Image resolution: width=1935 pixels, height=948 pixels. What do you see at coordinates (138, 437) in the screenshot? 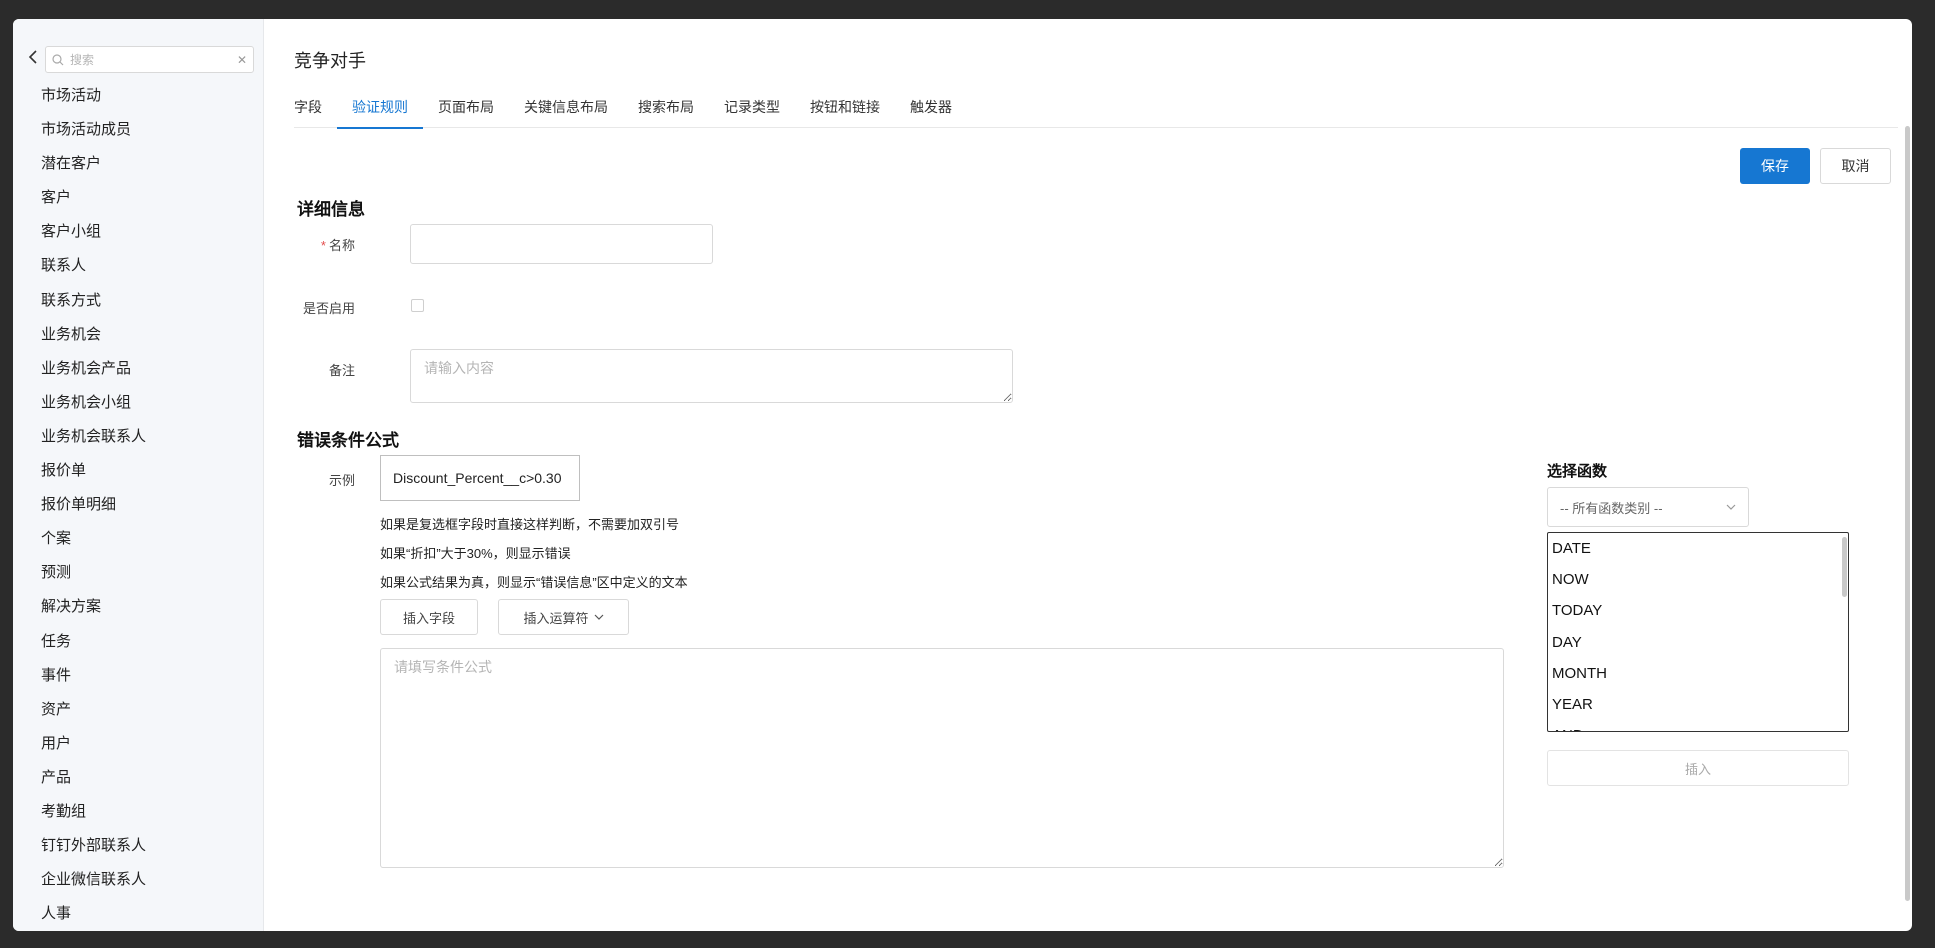
I see `sidebar-item: 业务机会联系人` at bounding box center [138, 437].